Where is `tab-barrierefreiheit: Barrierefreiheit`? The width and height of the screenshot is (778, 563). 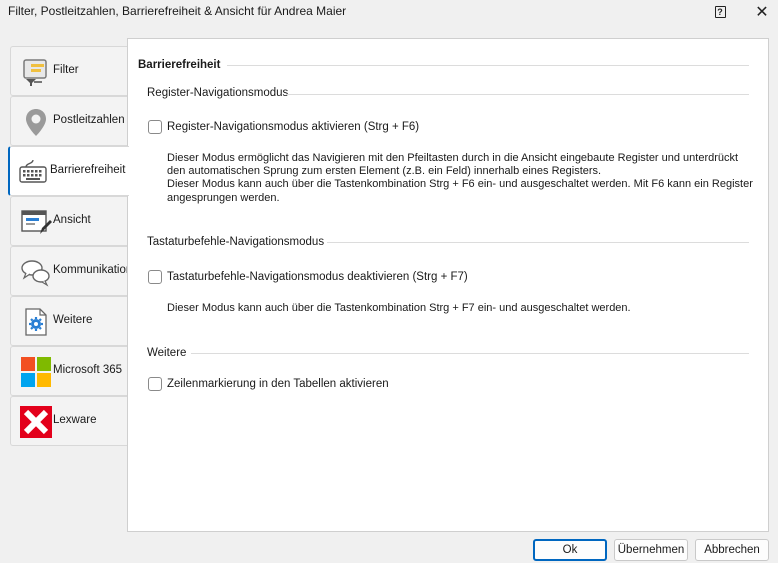
tab-barrierefreiheit: Barrierefreiheit is located at coordinates (68, 171).